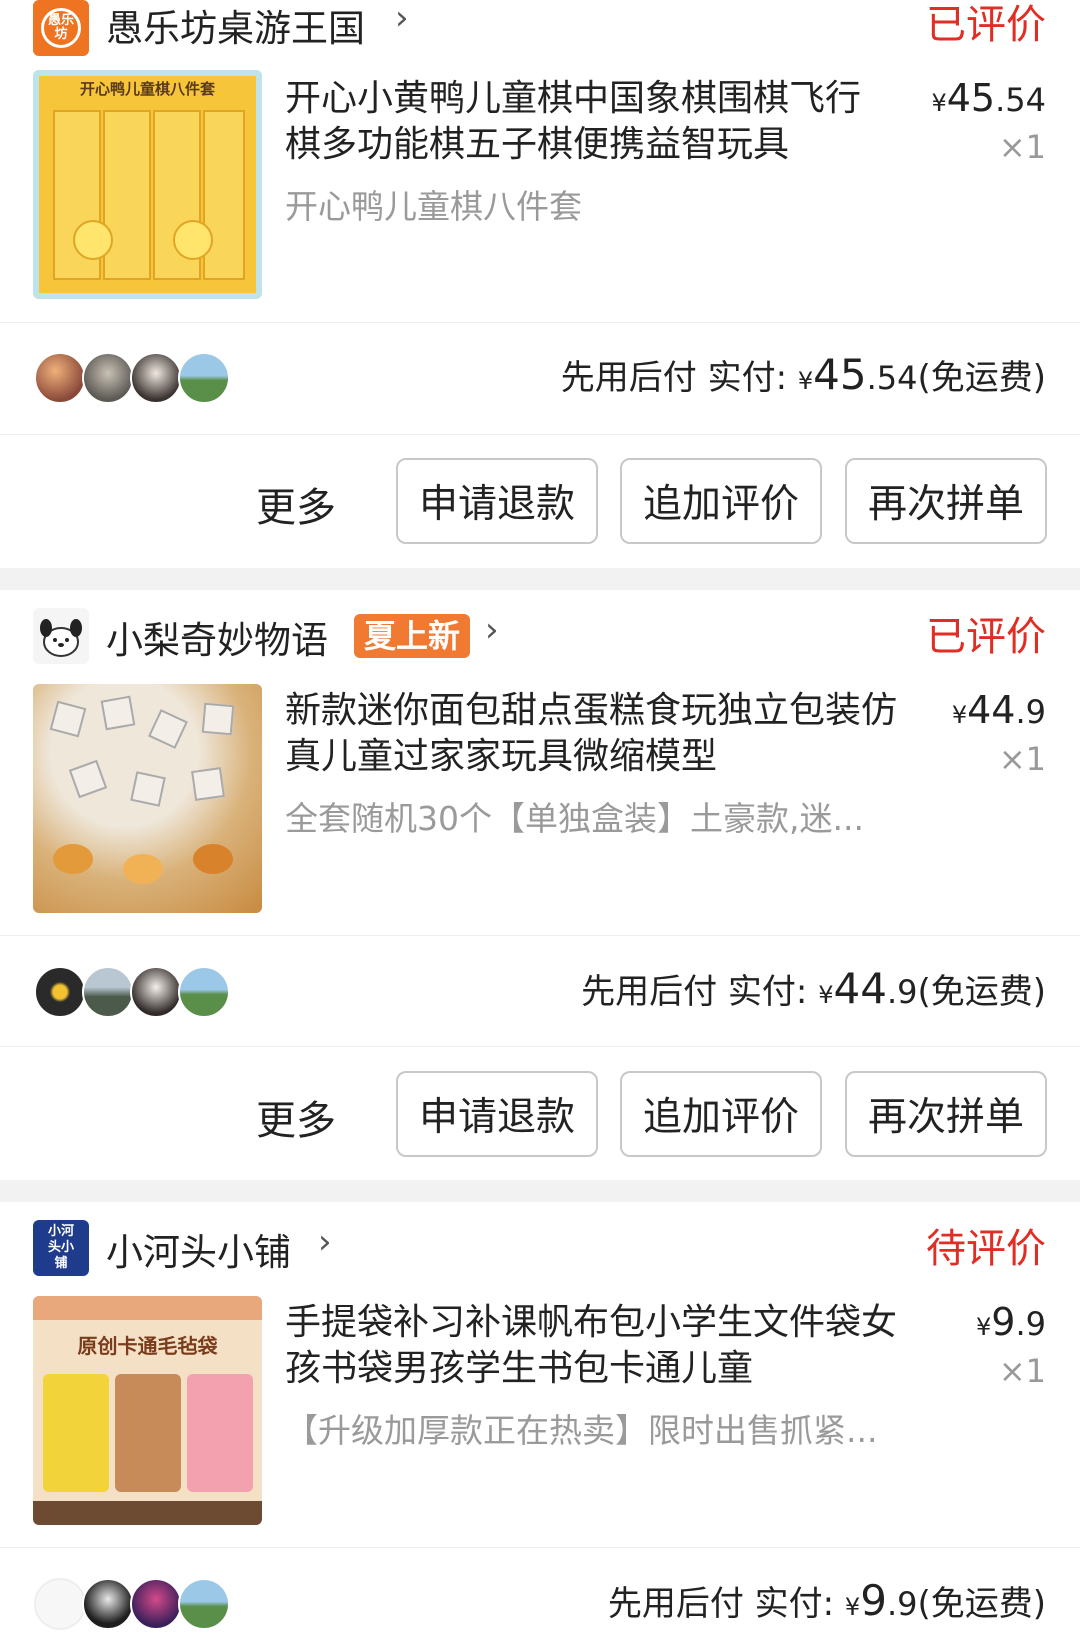  What do you see at coordinates (412, 636) in the screenshot?
I see `shop-tag: 夏上新` at bounding box center [412, 636].